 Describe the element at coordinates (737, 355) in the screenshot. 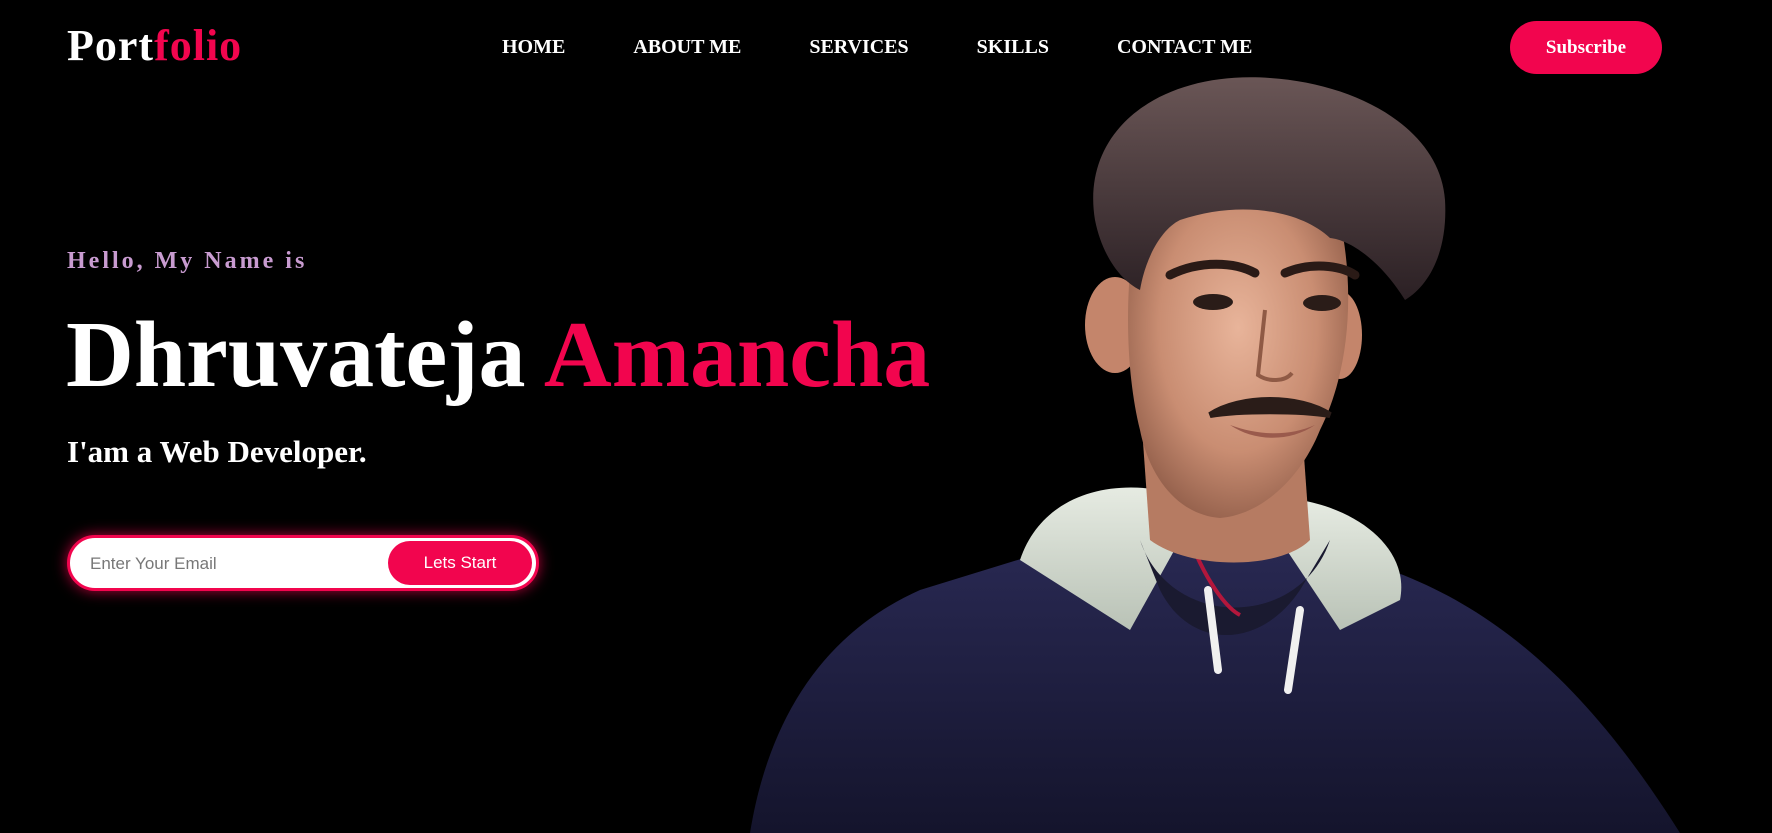

I see `hero-last-name: Amancha` at that location.